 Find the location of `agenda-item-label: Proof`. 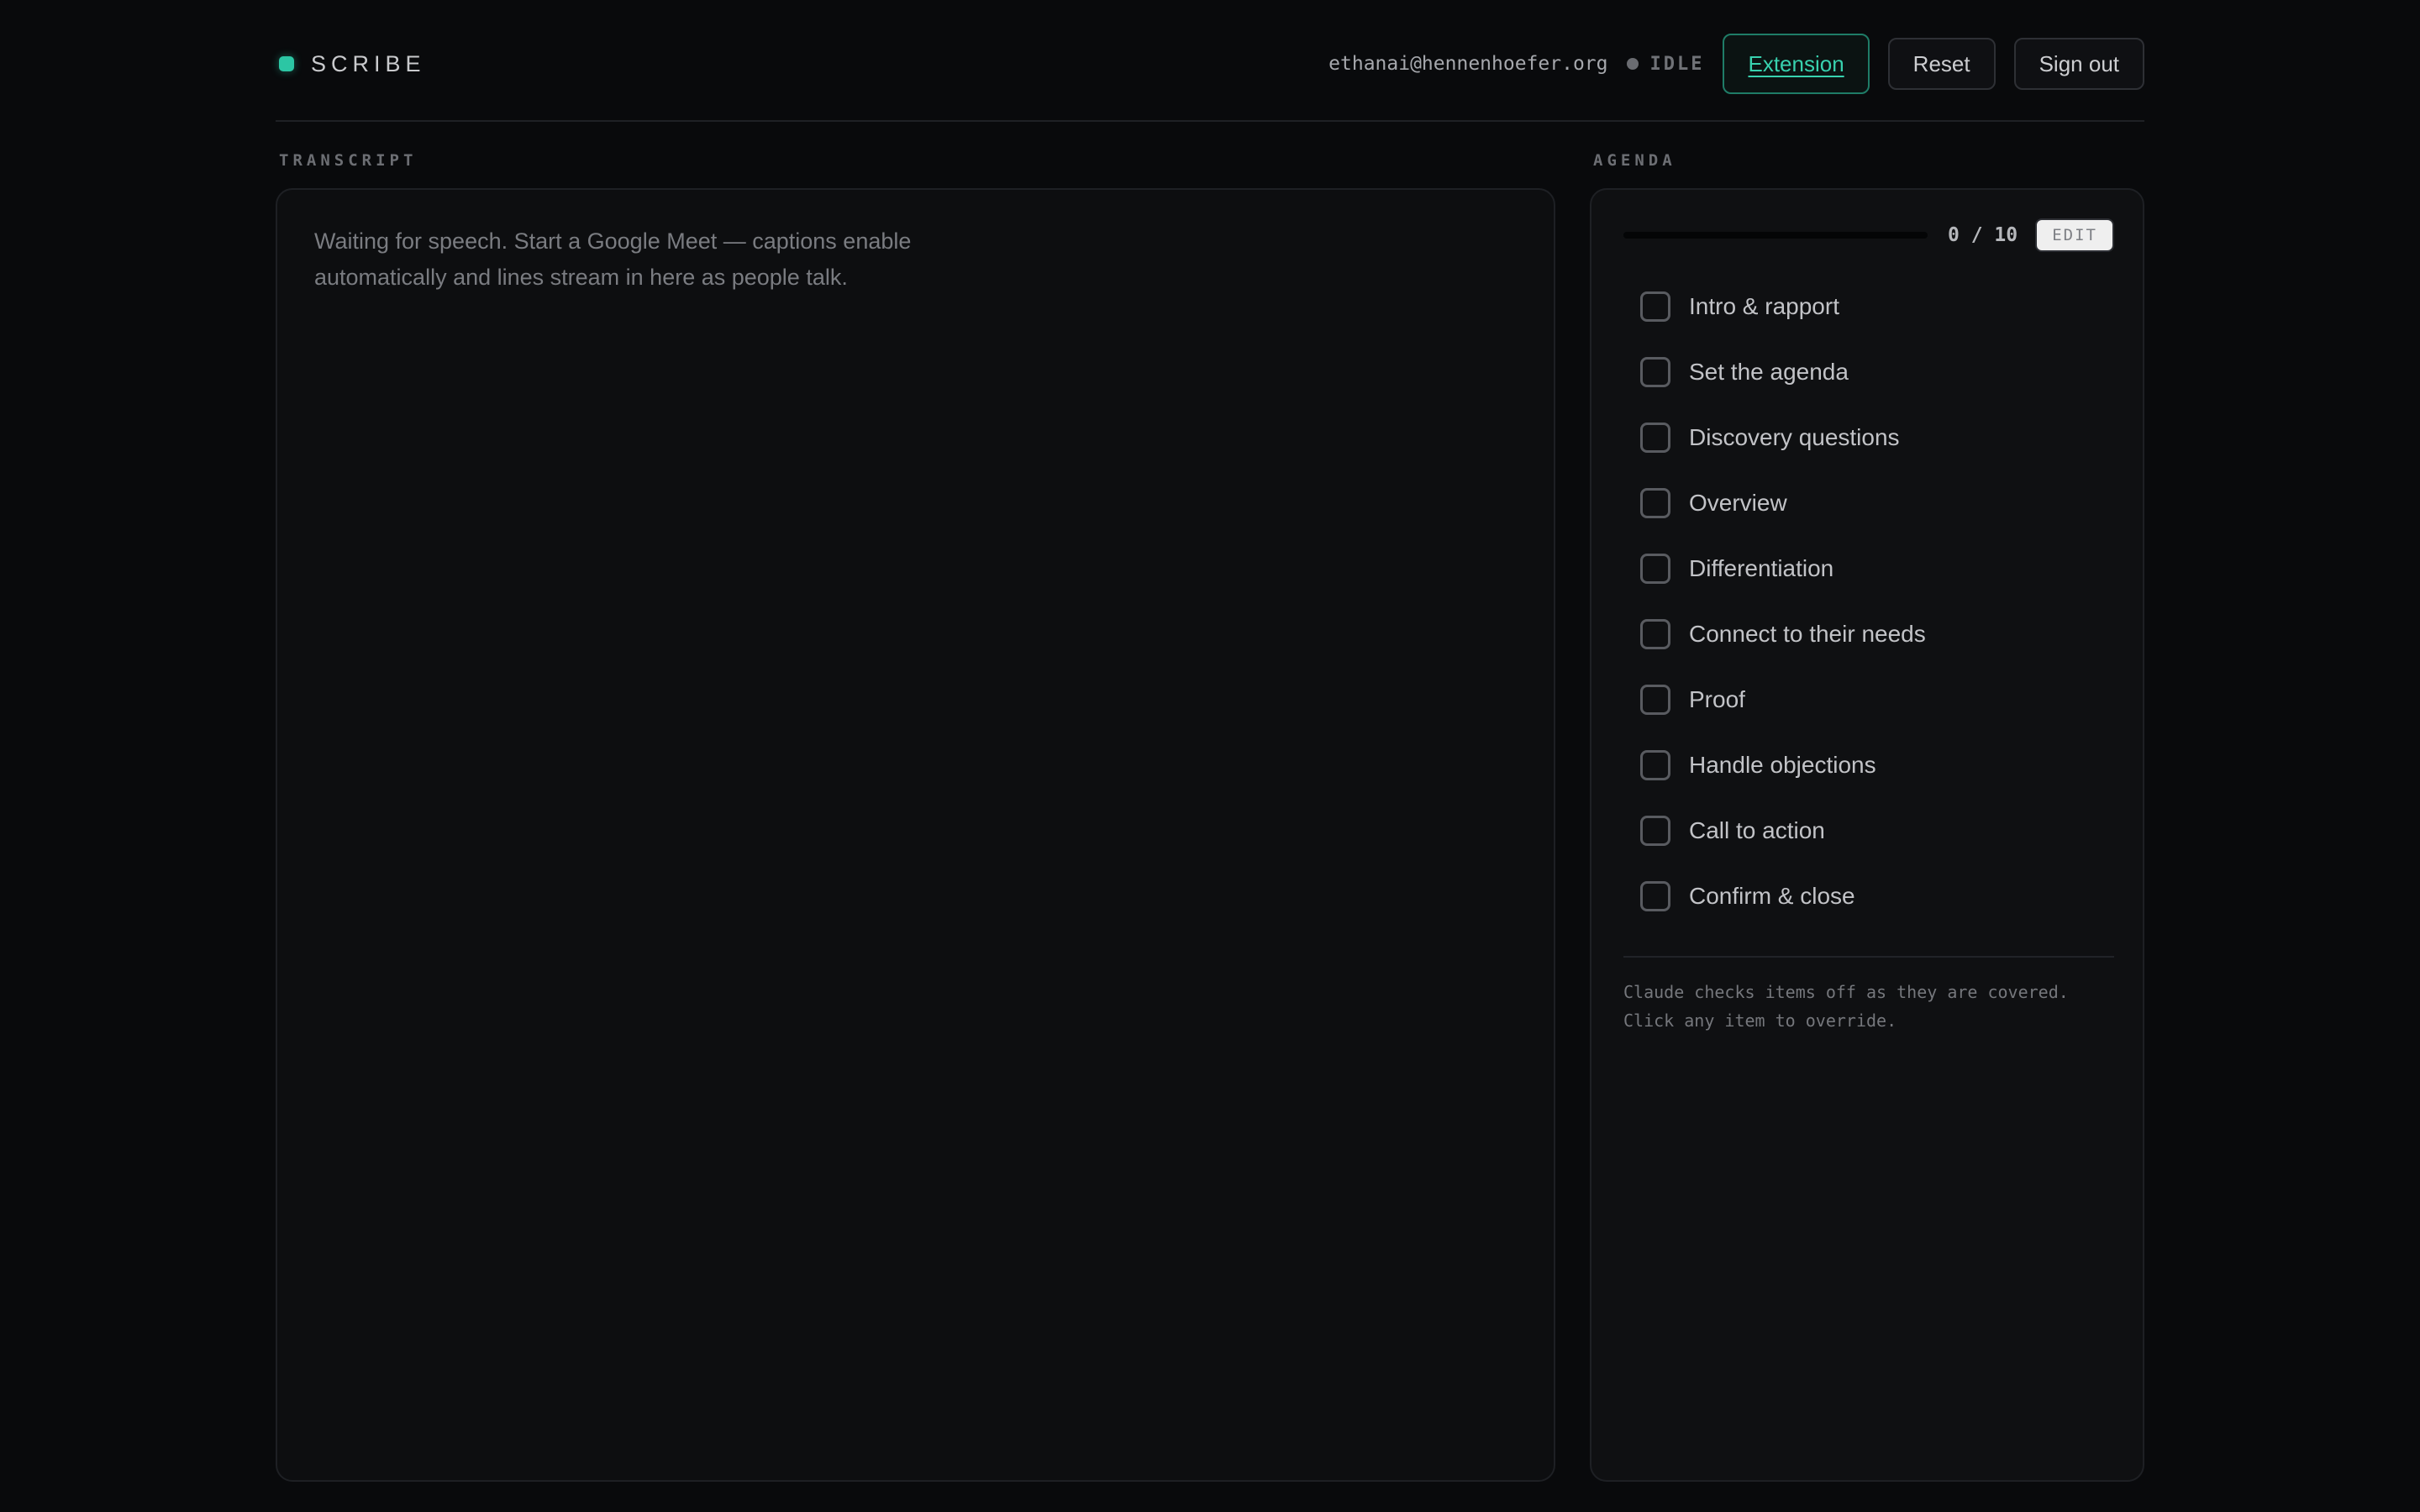

agenda-item-label: Proof is located at coordinates (1717, 699).